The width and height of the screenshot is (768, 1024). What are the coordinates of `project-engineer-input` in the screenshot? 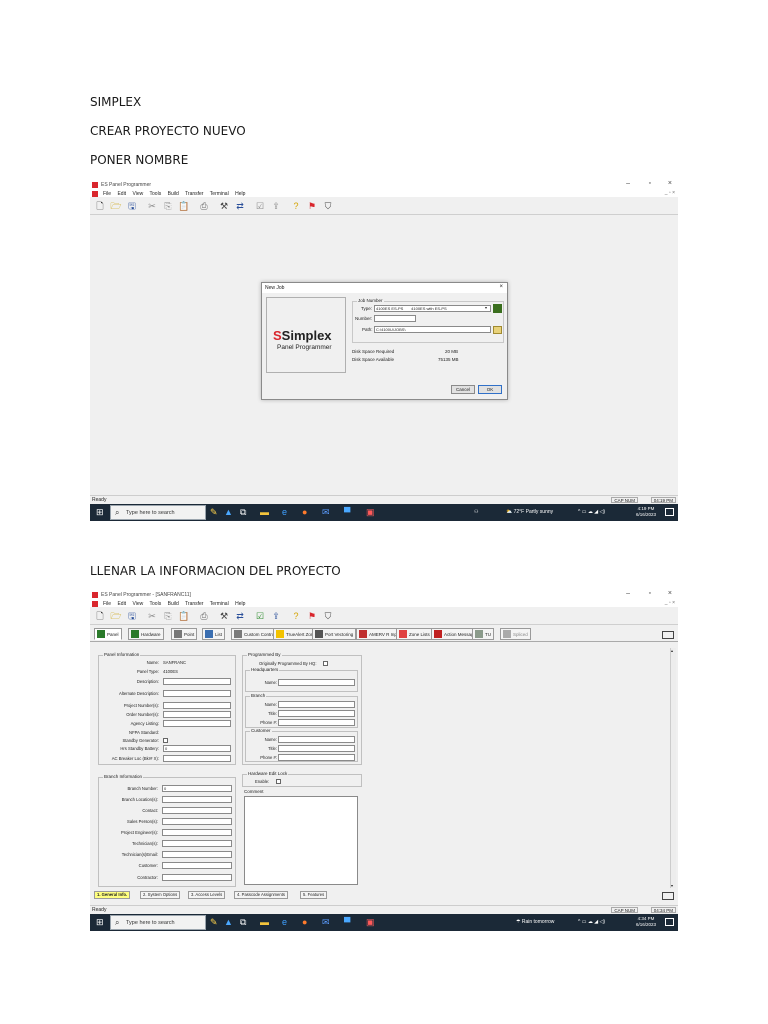 It's located at (197, 832).